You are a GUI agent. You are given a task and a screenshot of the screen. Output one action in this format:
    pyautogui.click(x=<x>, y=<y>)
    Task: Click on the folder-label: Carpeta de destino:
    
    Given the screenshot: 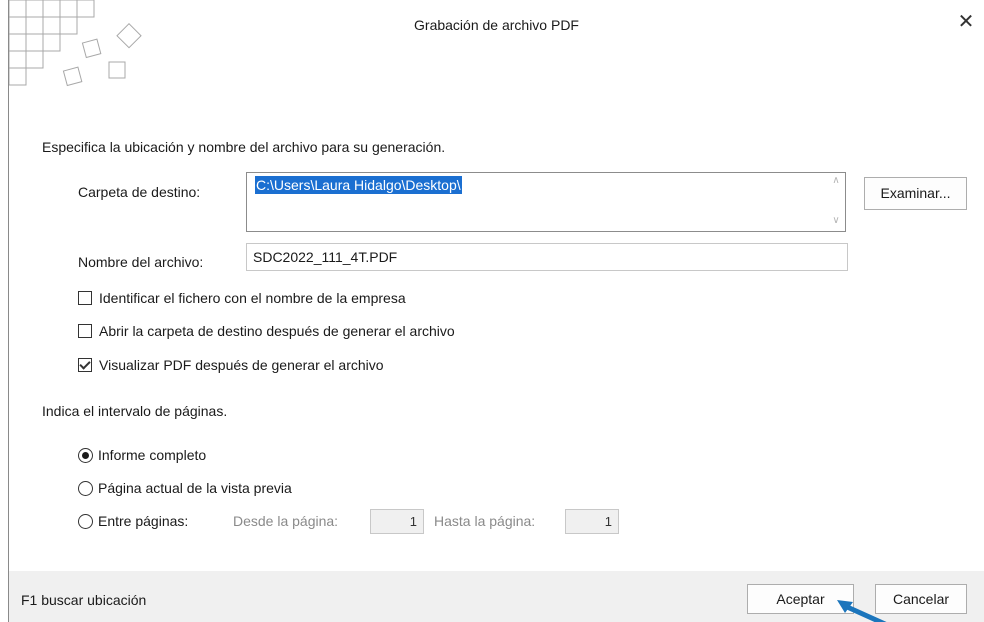 What is the action you would take?
    pyautogui.click(x=139, y=192)
    